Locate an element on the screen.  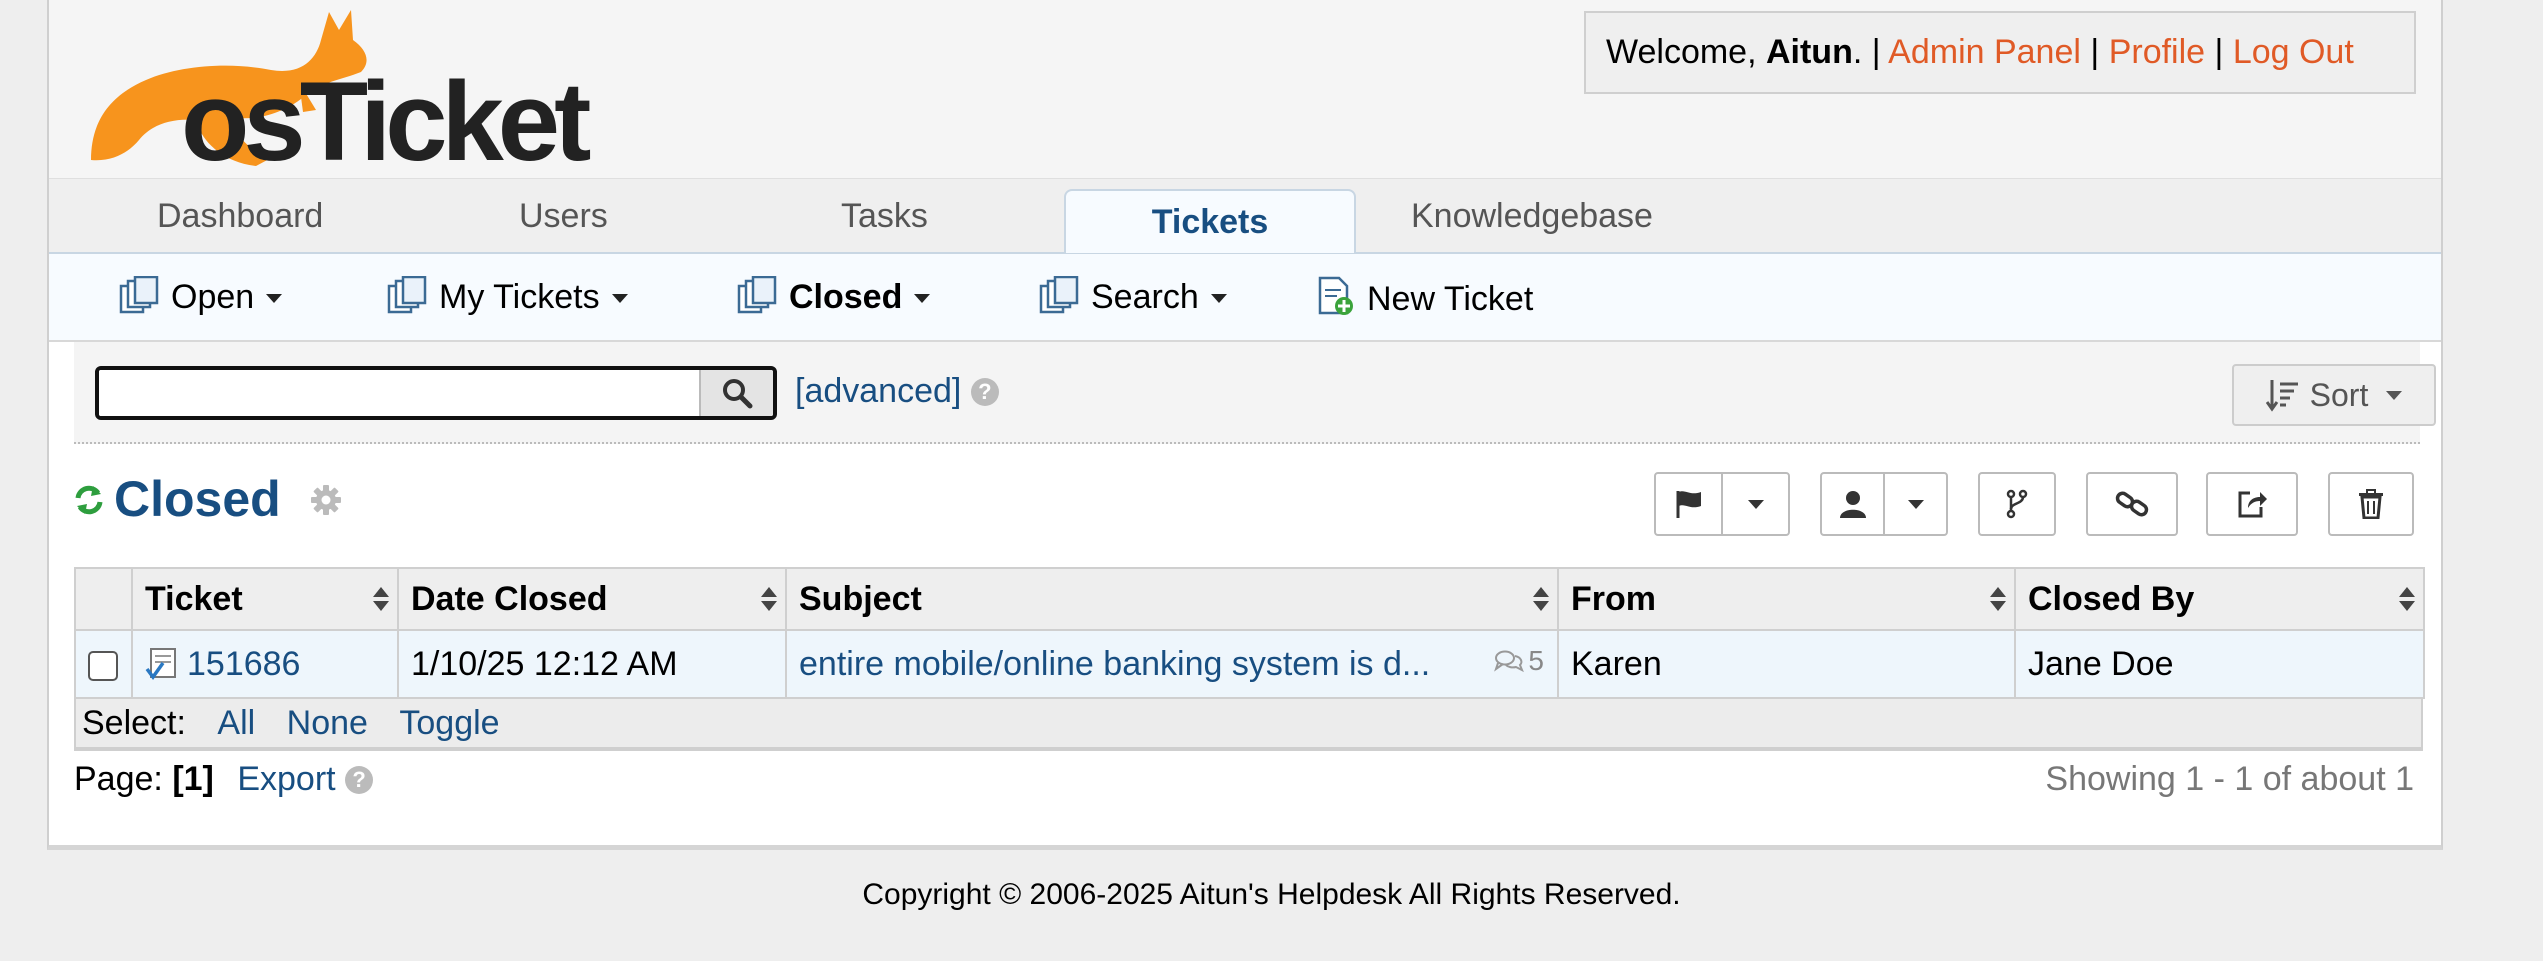
flag-dropdown-toggle is located at coordinates (1755, 504).